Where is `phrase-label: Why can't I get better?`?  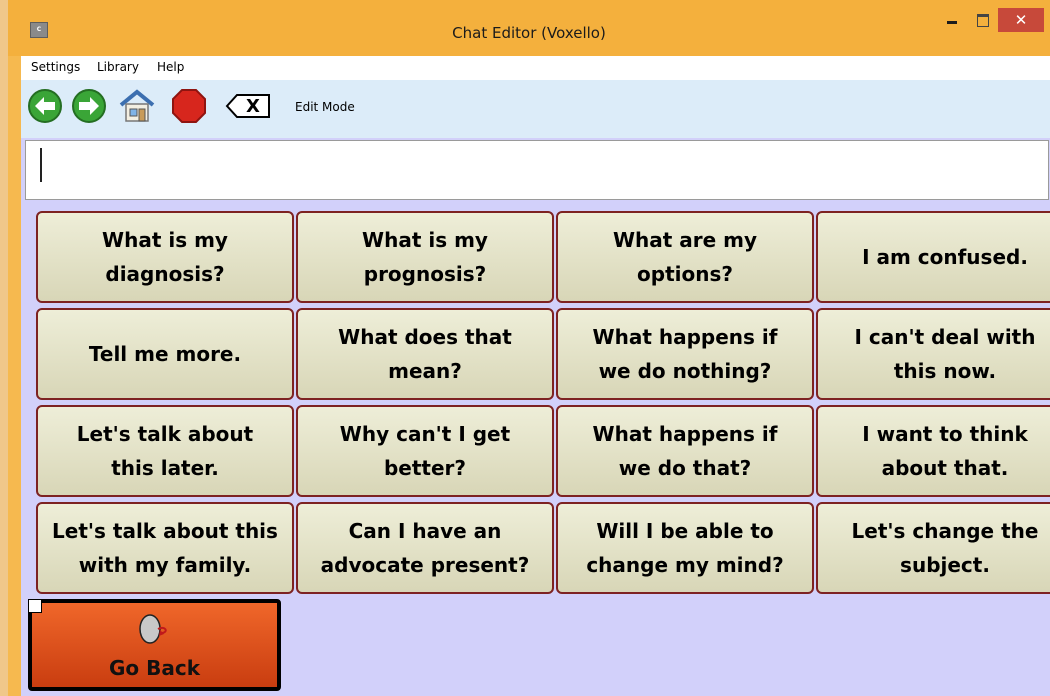
phrase-label: Why can't I get better? is located at coordinates (425, 451).